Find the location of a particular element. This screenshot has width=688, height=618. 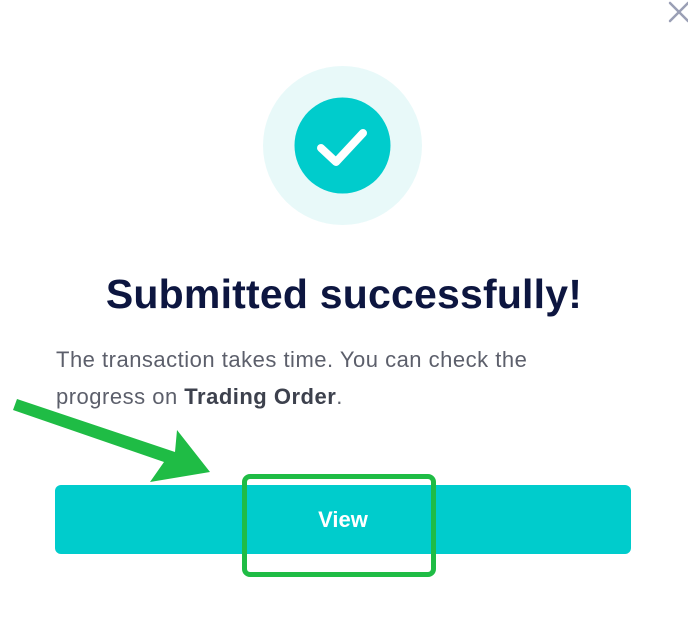

close-button is located at coordinates (677, 14).